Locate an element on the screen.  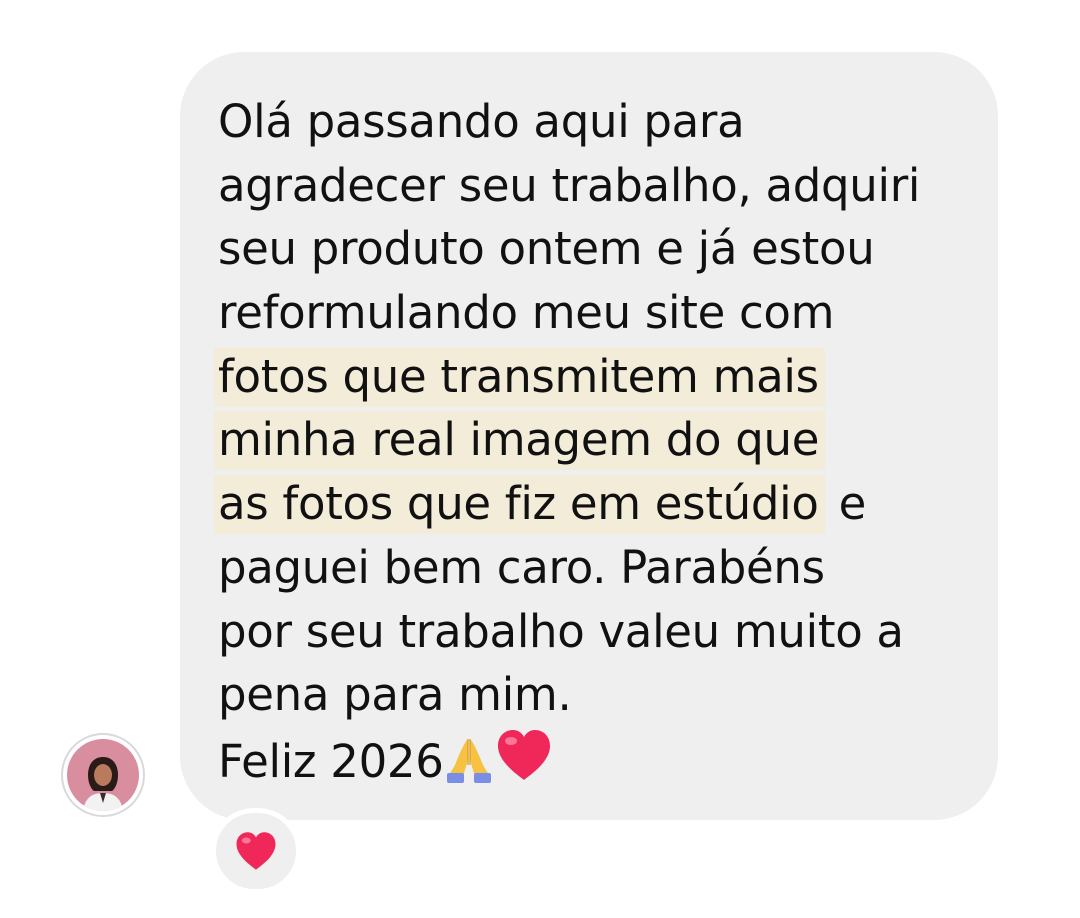
message-line: reformulando meu site com is located at coordinates (526, 313).